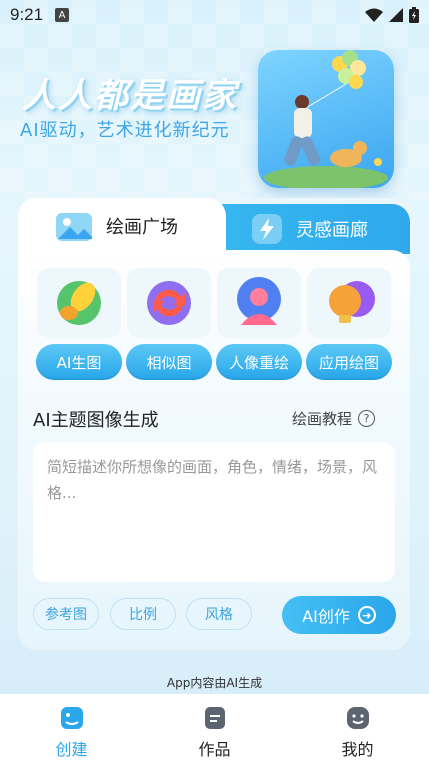 The image size is (429, 764). Describe the element at coordinates (414, 15) in the screenshot. I see `battery-icon` at that location.